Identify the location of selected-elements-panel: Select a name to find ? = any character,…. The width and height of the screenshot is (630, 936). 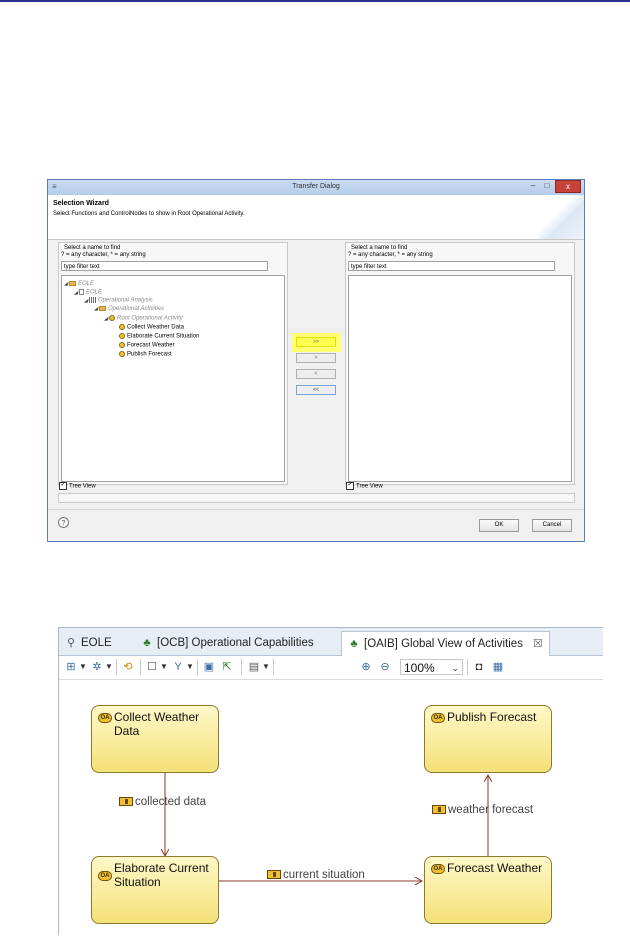
(460, 363).